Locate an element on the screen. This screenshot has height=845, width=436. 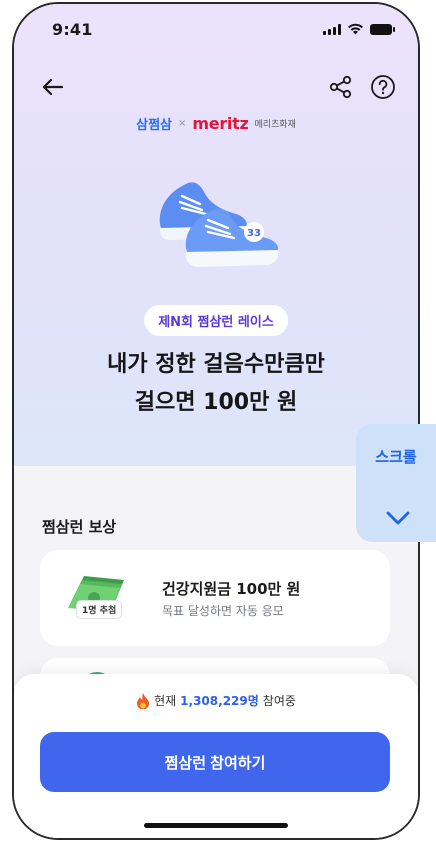
participant-status: 현재 1,308,229명 참여중 is located at coordinates (216, 700).